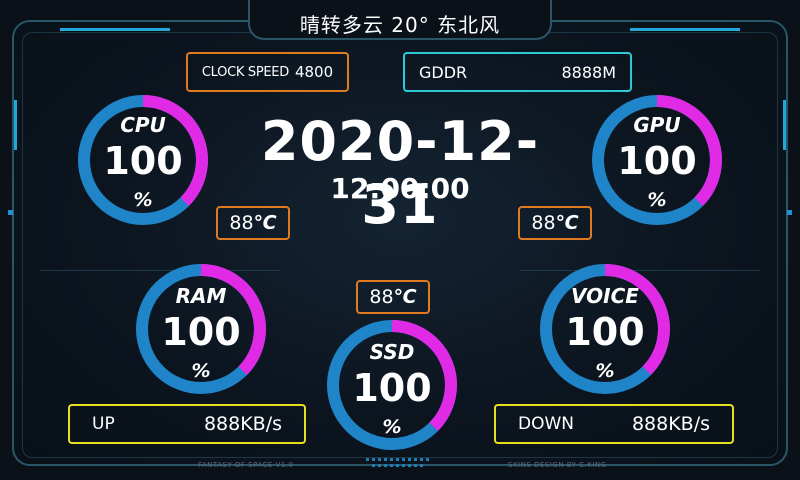 The image size is (800, 480). Describe the element at coordinates (381, 297) in the screenshot. I see `ssd-temp-value: 88` at that location.